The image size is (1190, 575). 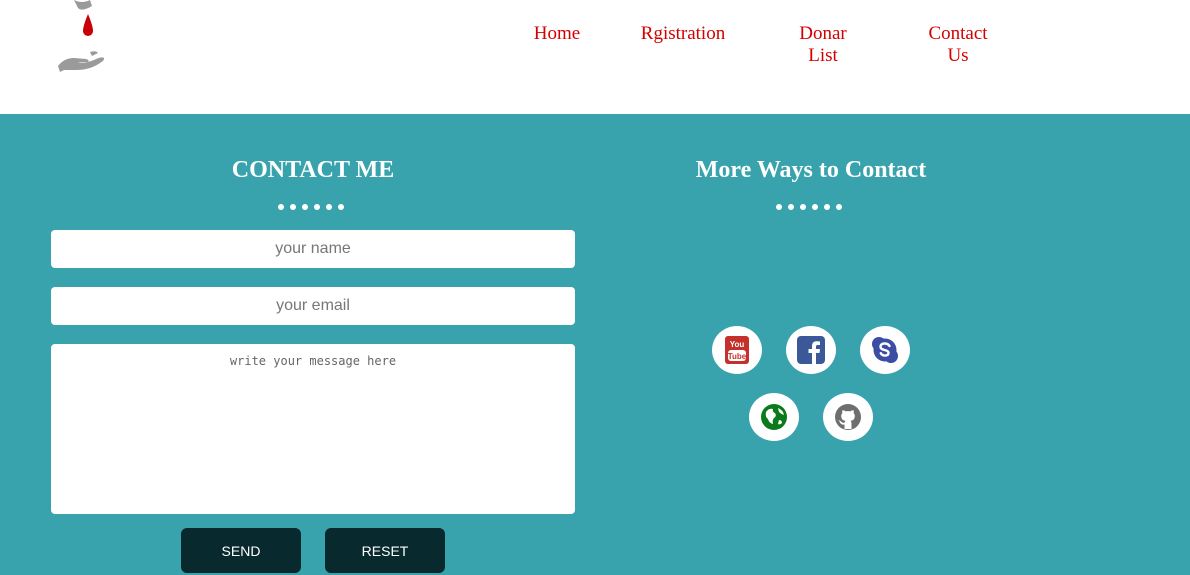 I want to click on youtube-link: You Tube, so click(x=737, y=350).